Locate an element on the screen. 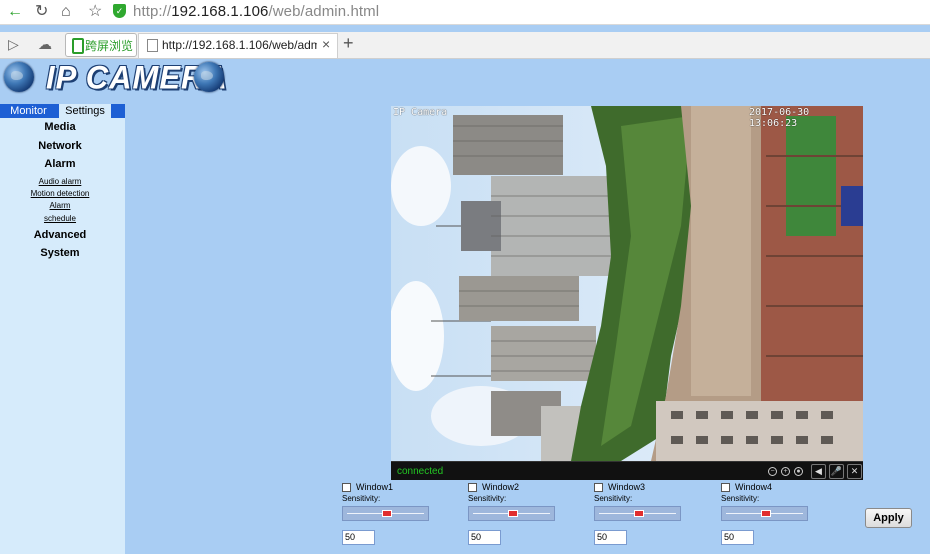 The width and height of the screenshot is (930, 554). menu-system: System is located at coordinates (60, 253).